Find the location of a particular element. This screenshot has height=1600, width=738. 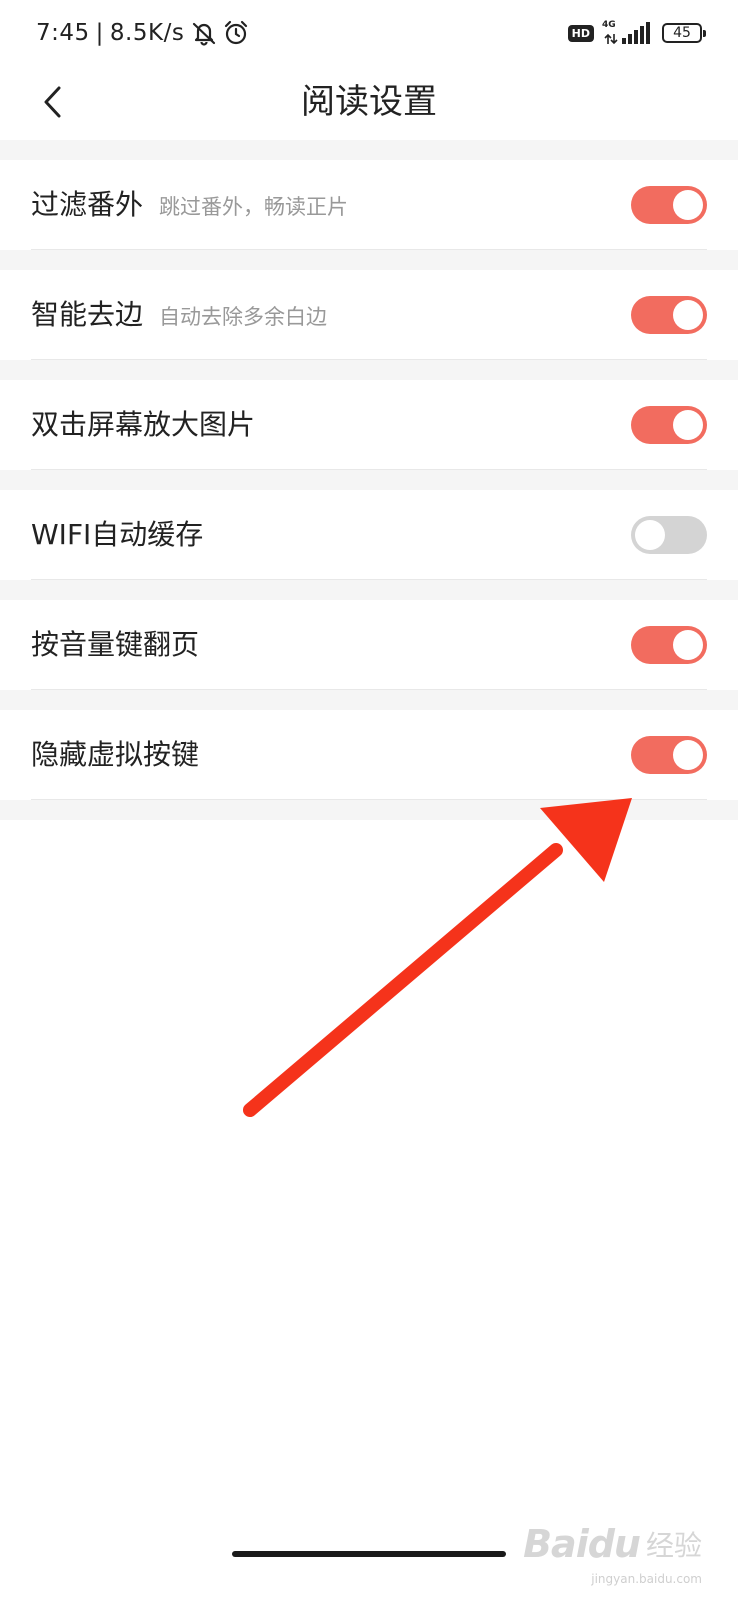

setting-label: WIFI自动缓存 is located at coordinates (117, 535).